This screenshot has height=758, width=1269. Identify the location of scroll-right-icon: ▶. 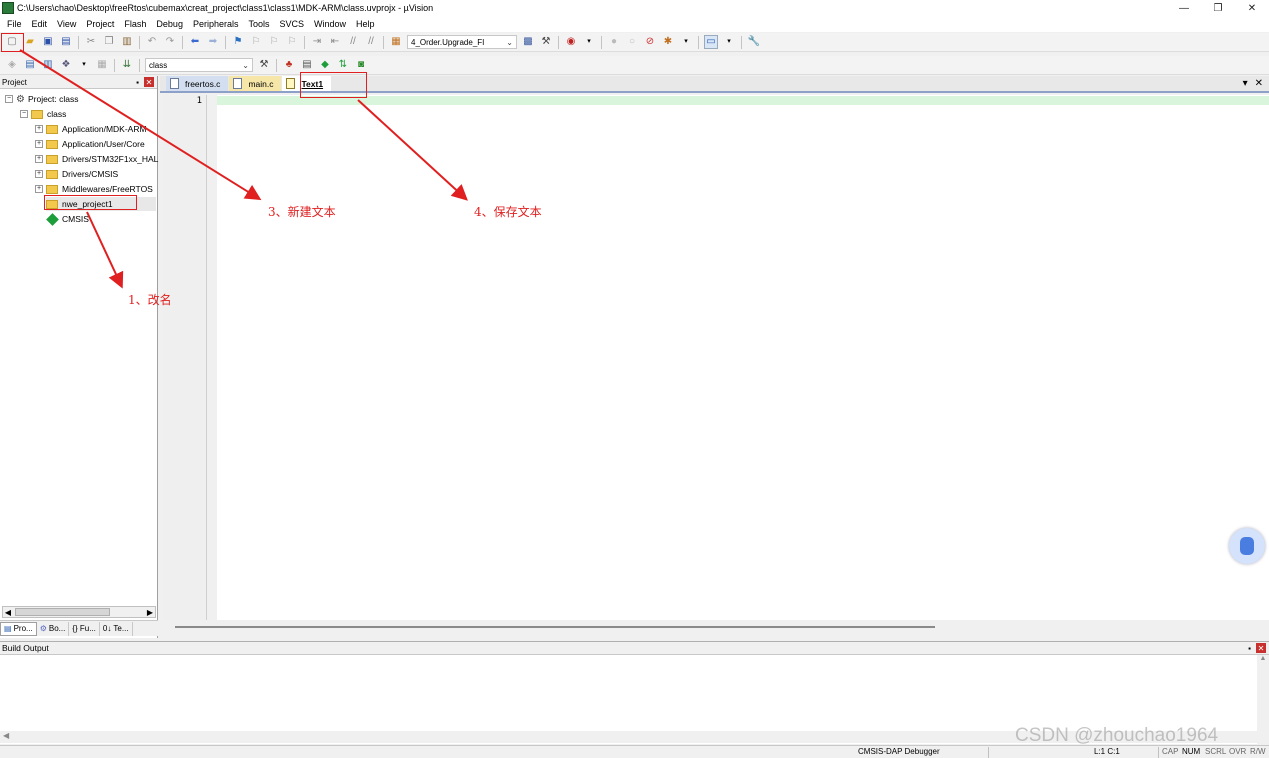
(150, 612).